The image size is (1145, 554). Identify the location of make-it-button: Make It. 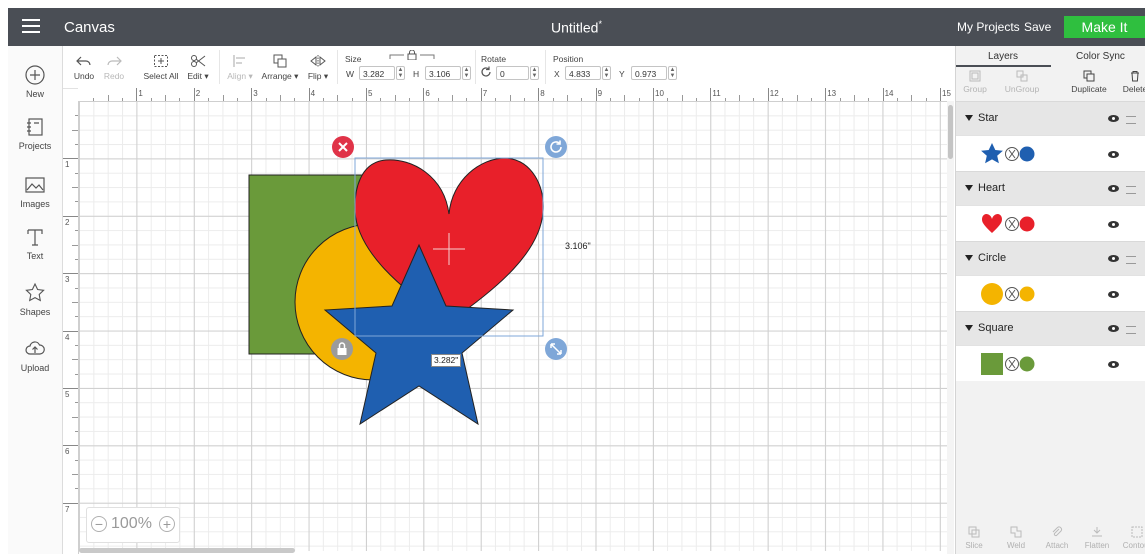
(1104, 27).